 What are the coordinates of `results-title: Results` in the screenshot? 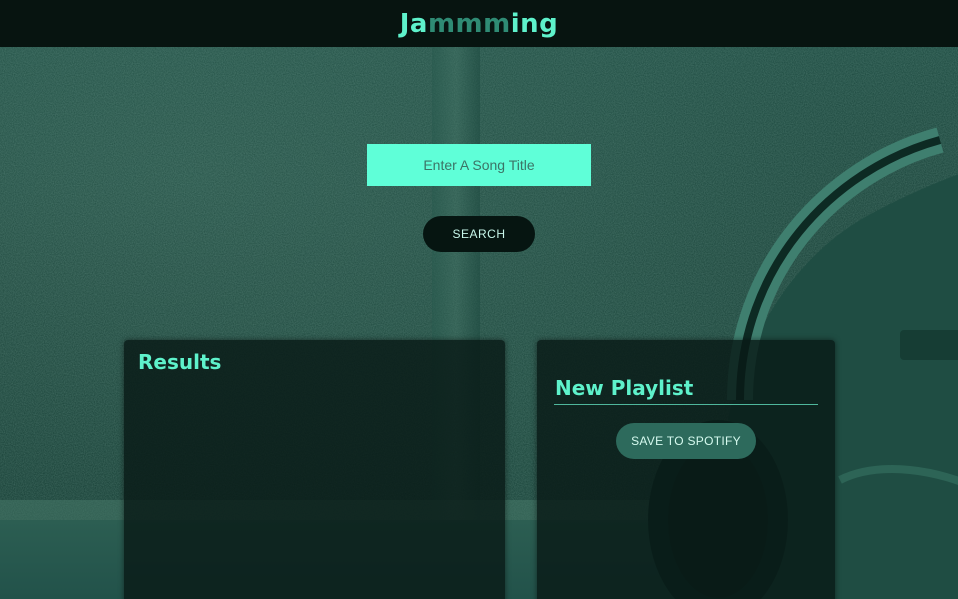 It's located at (180, 362).